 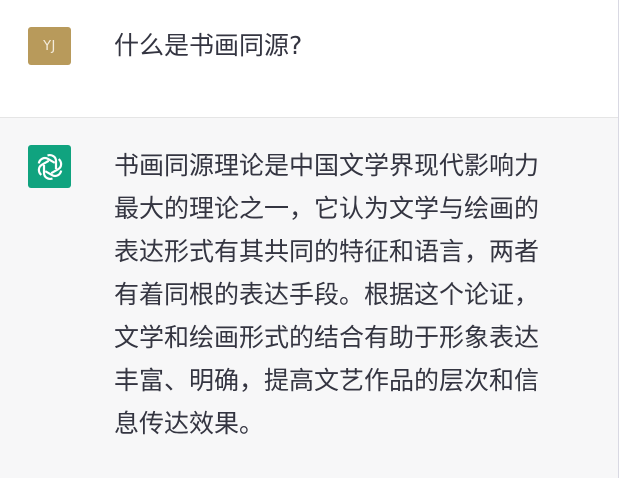 I want to click on assistant-message-line: 丰富、明确，提高文艺作品的层次和信, so click(x=327, y=380).